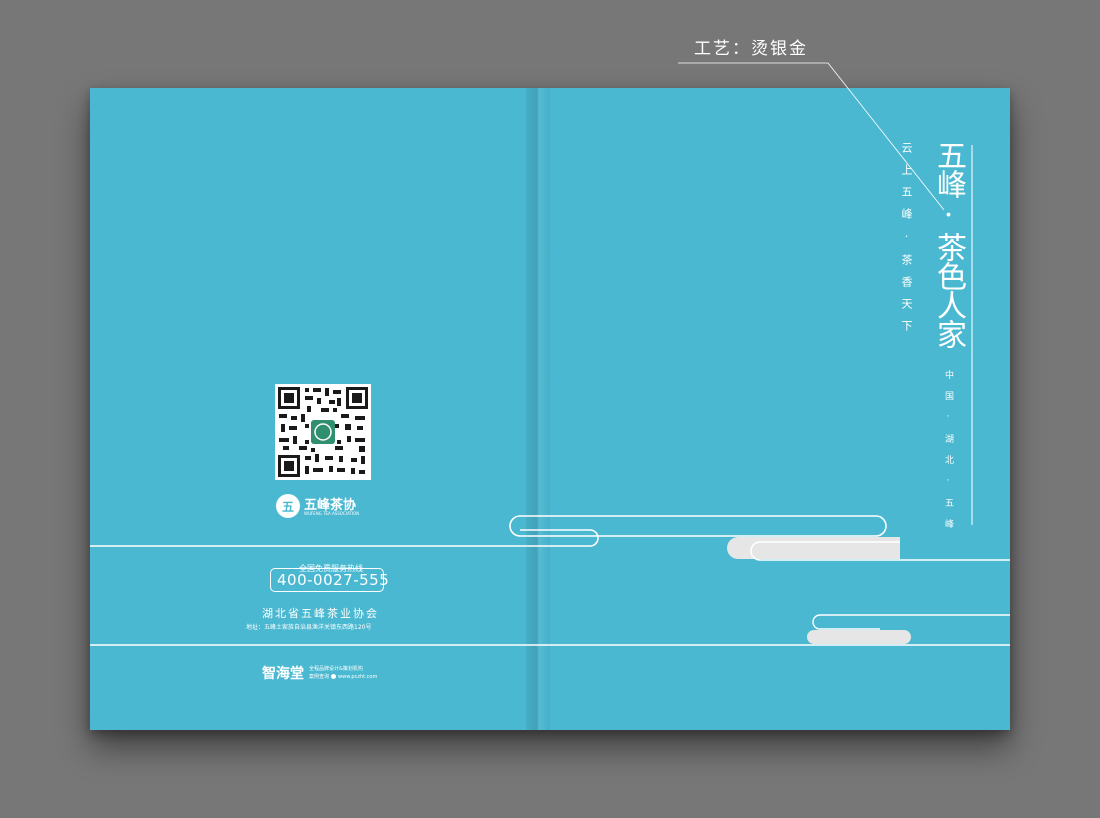 Image resolution: width=1100 pixels, height=818 pixels. I want to click on association-logo: 五 五峰茶协 WUFENG TEA ASSOCIATION, so click(326, 506).